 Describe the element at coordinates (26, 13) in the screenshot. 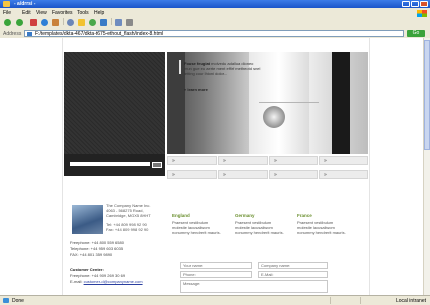

I see `menu-edit: Edit` at that location.